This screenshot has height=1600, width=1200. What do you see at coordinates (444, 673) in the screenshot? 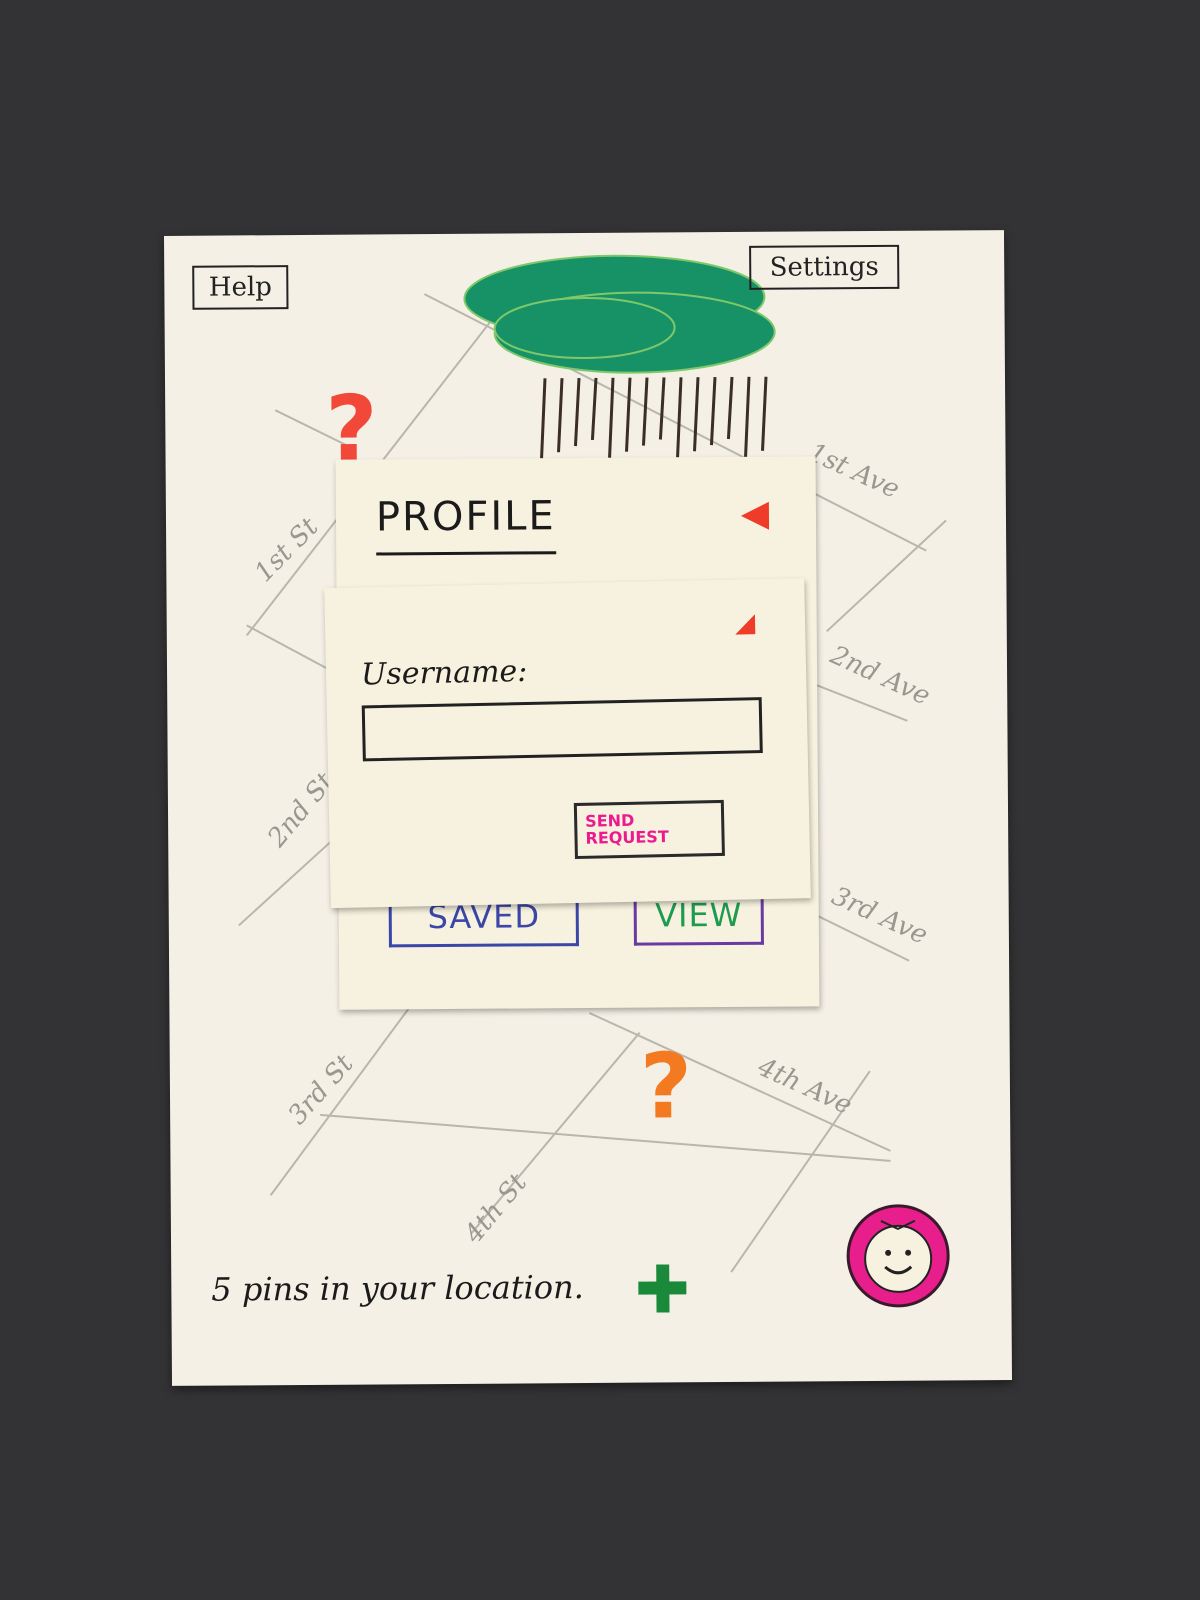
I see `username-label: Username:` at bounding box center [444, 673].